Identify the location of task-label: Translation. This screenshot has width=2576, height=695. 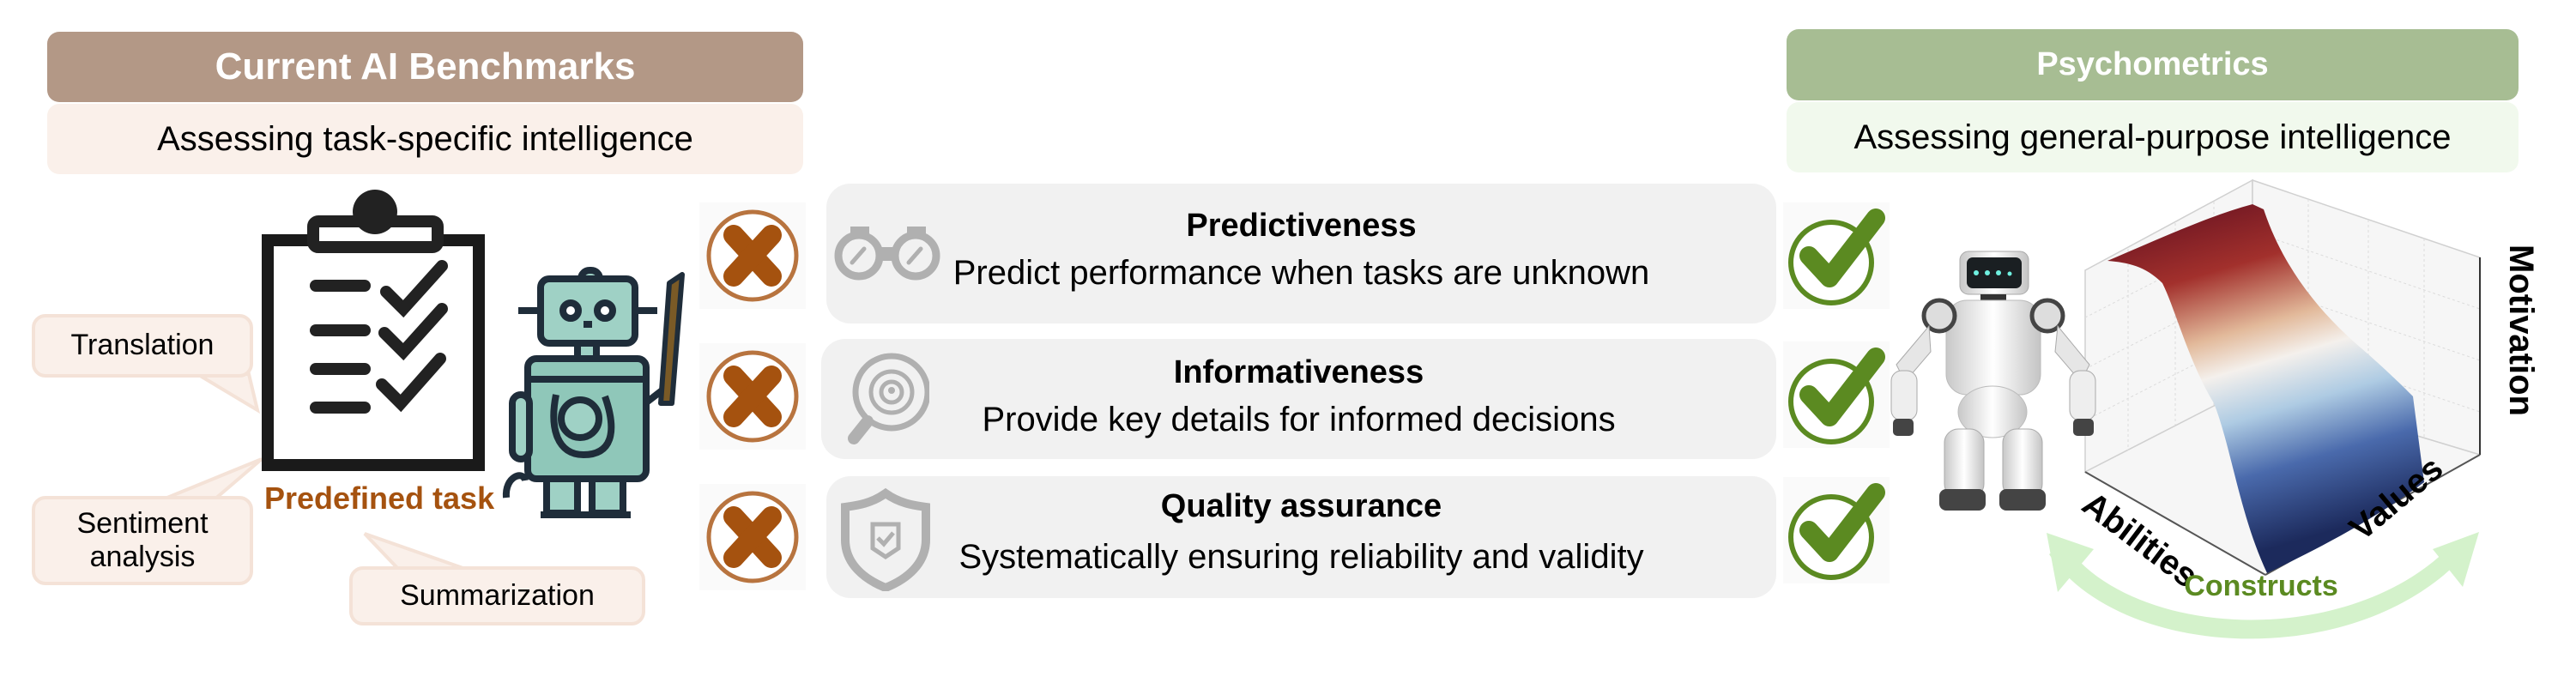
(142, 346).